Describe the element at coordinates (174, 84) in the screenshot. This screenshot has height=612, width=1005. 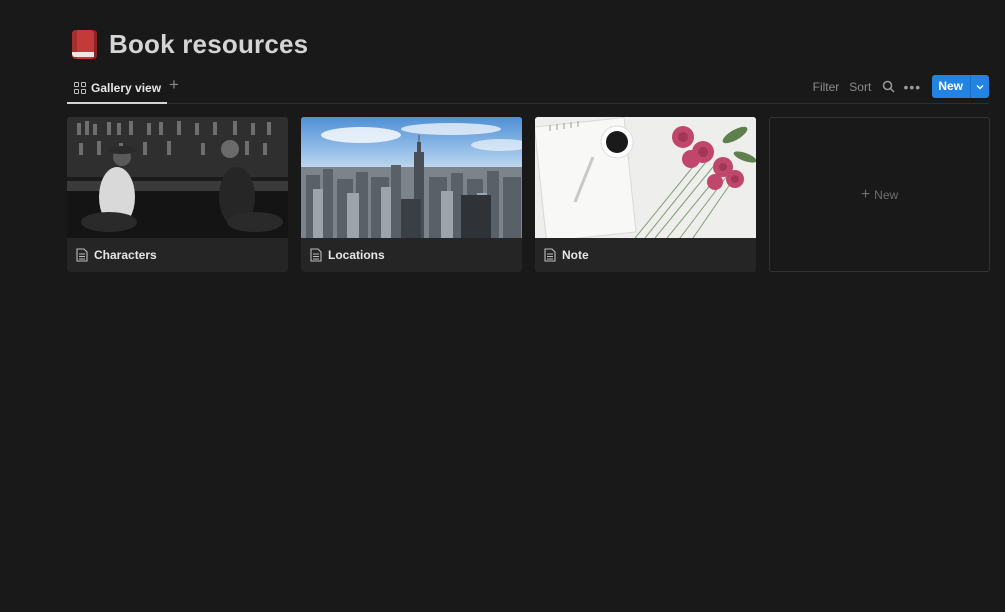
I see `add-view-plus-icon: +` at that location.